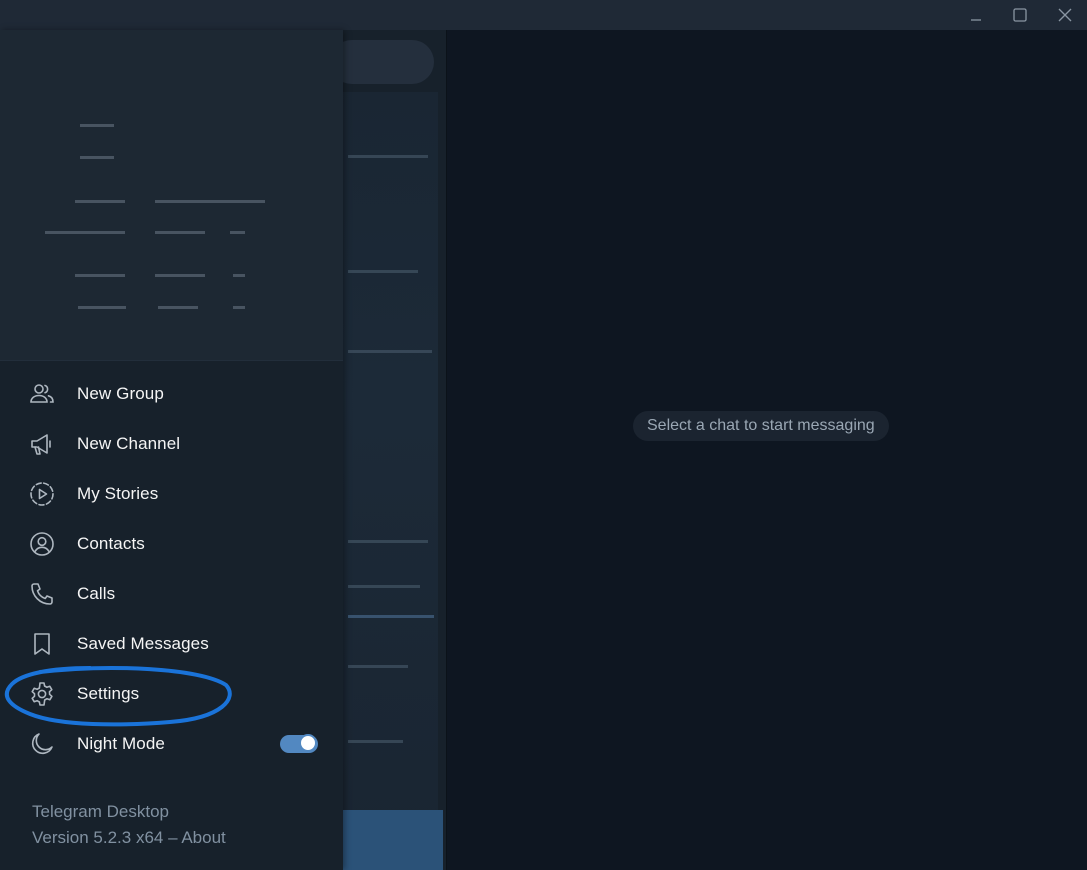 The image size is (1087, 870). What do you see at coordinates (101, 811) in the screenshot?
I see `app-name: Telegram Desktop` at bounding box center [101, 811].